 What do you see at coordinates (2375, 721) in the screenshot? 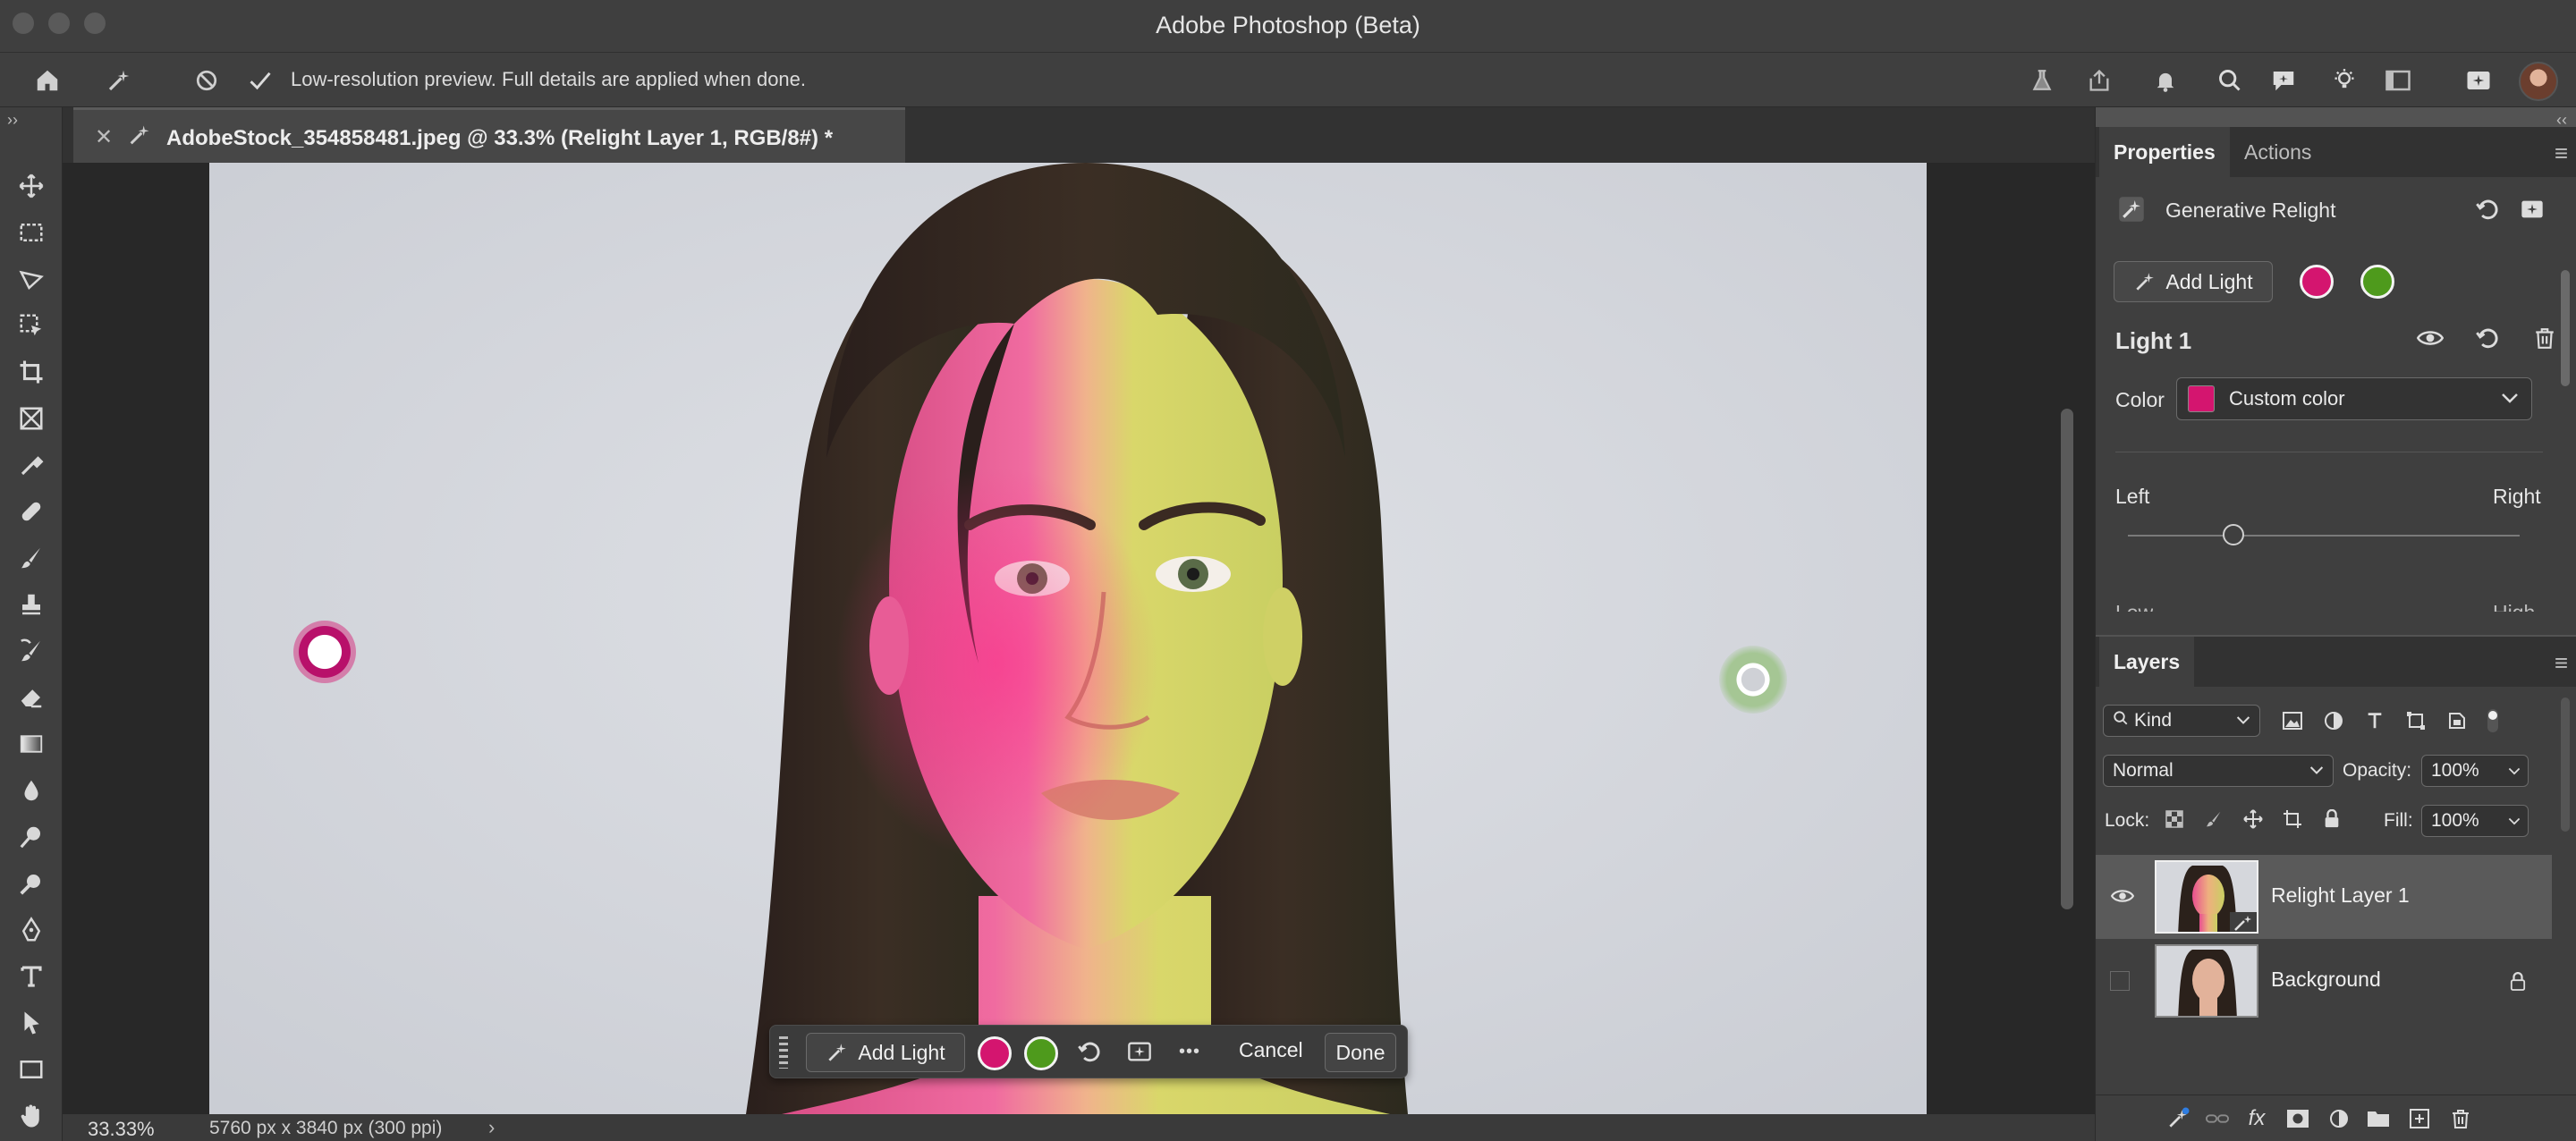
I see `filter-type-icon` at bounding box center [2375, 721].